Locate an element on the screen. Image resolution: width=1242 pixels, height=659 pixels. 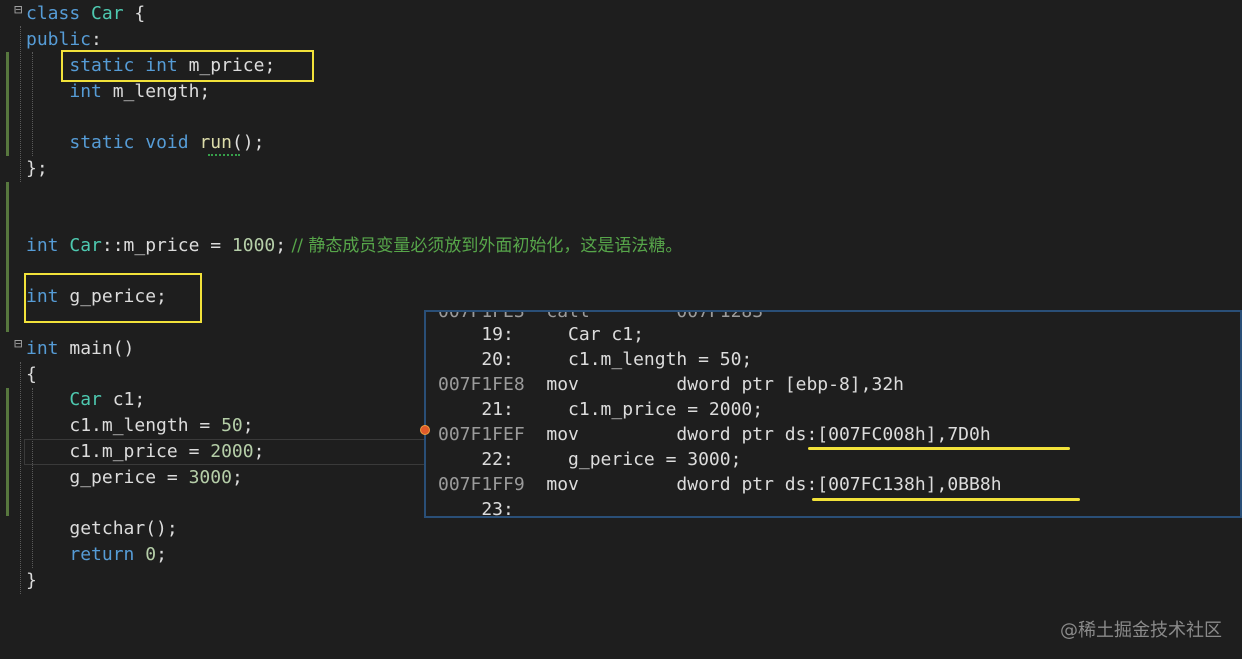
function-name: getchar is located at coordinates (107, 528).